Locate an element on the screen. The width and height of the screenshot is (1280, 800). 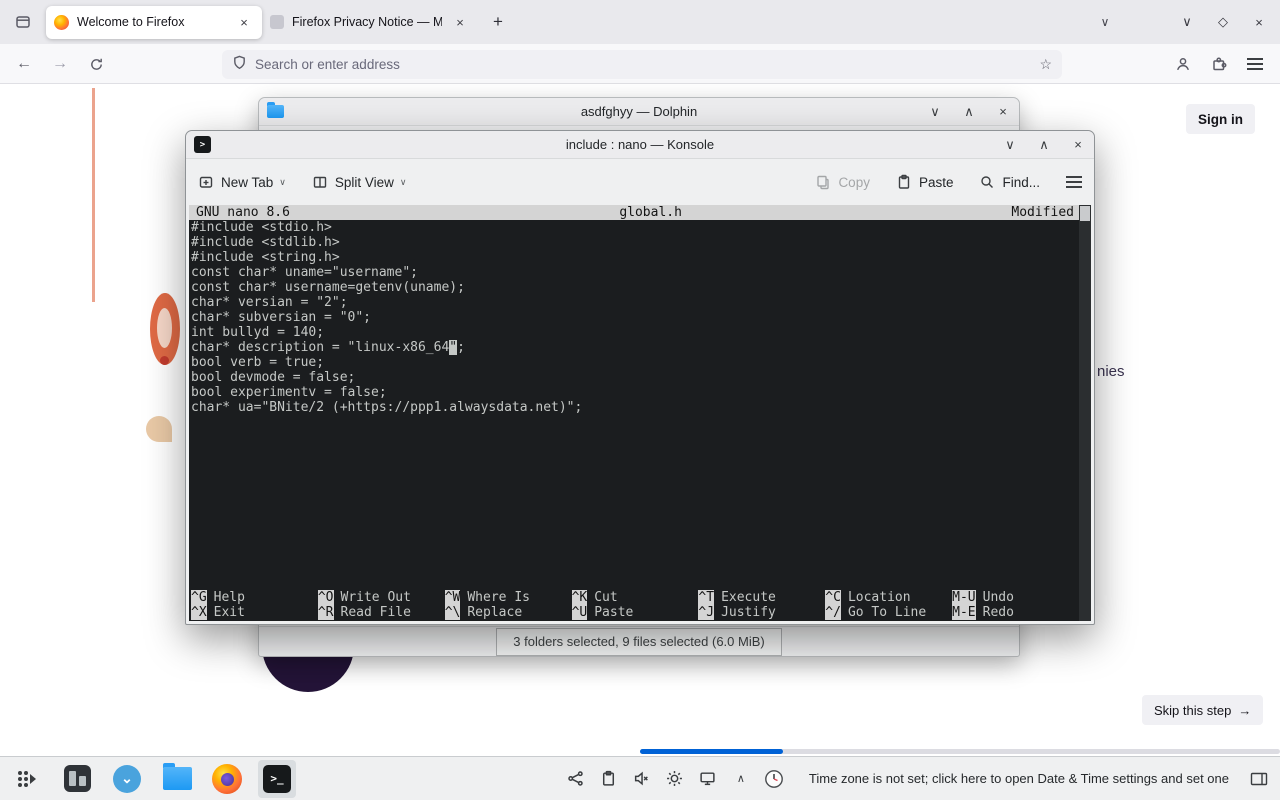
arrow-right-icon: → is located at coordinates (1245, 710).